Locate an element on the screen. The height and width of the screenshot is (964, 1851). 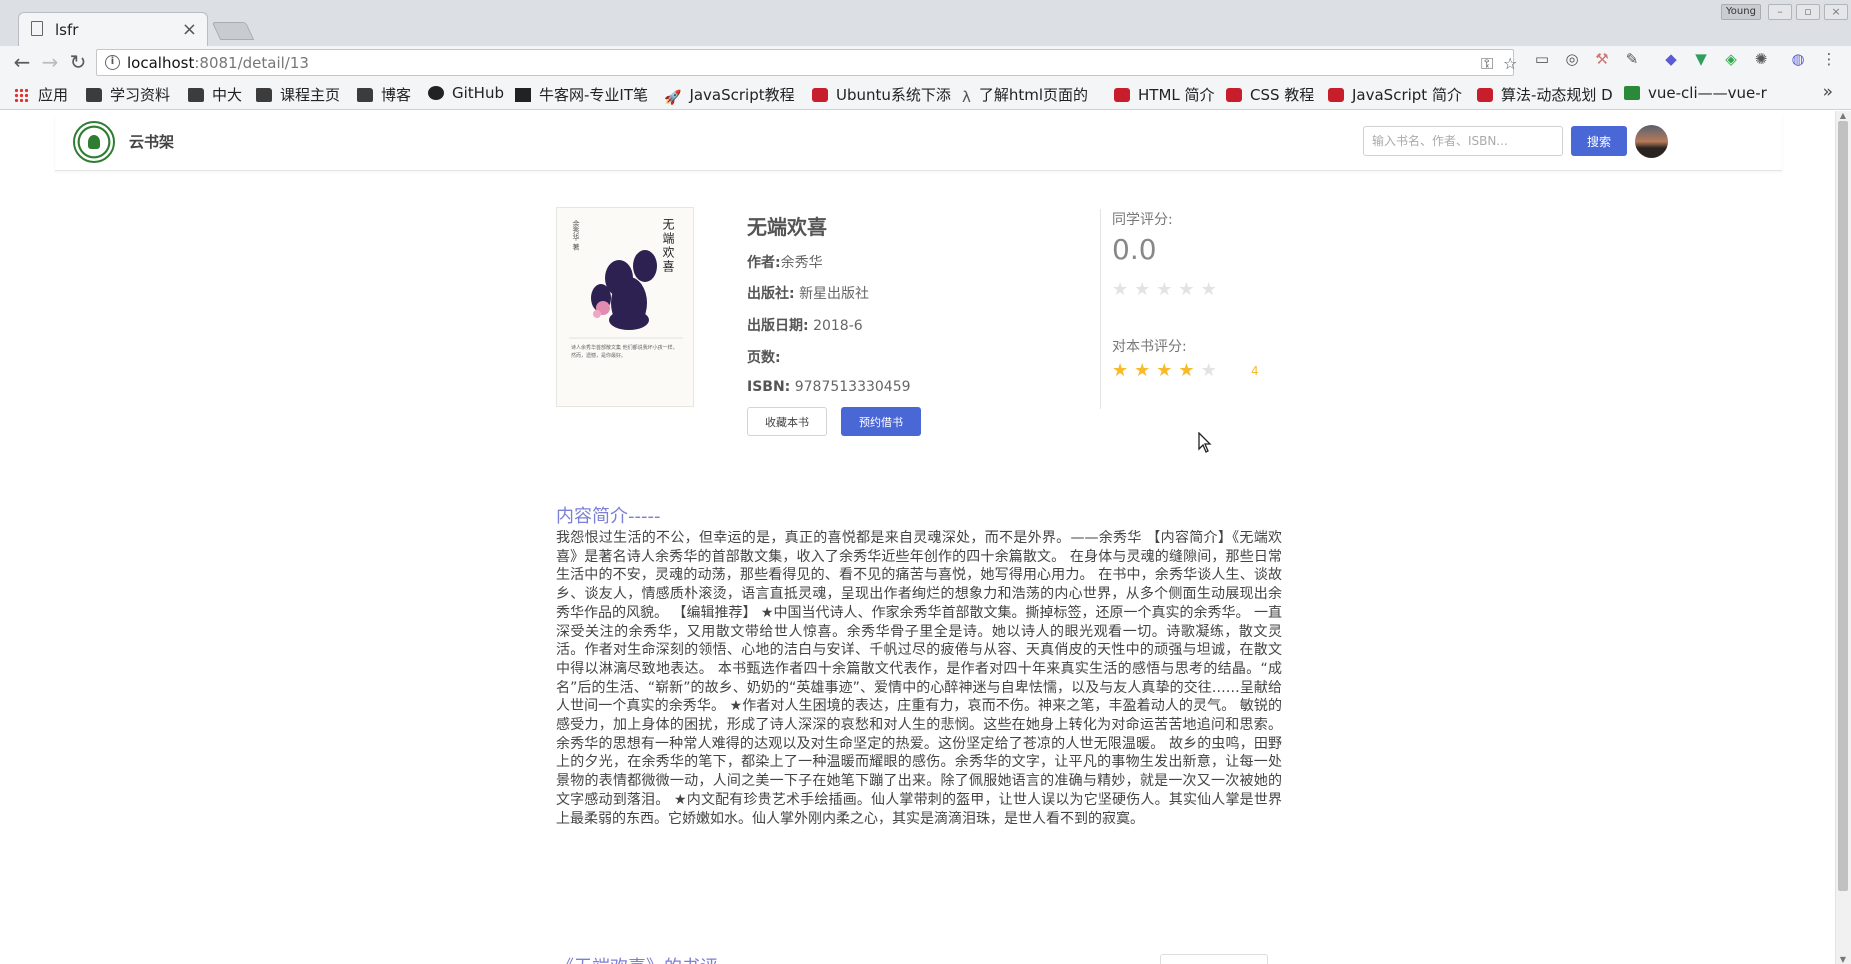
extension-icon: ✺ is located at coordinates (1761, 59).